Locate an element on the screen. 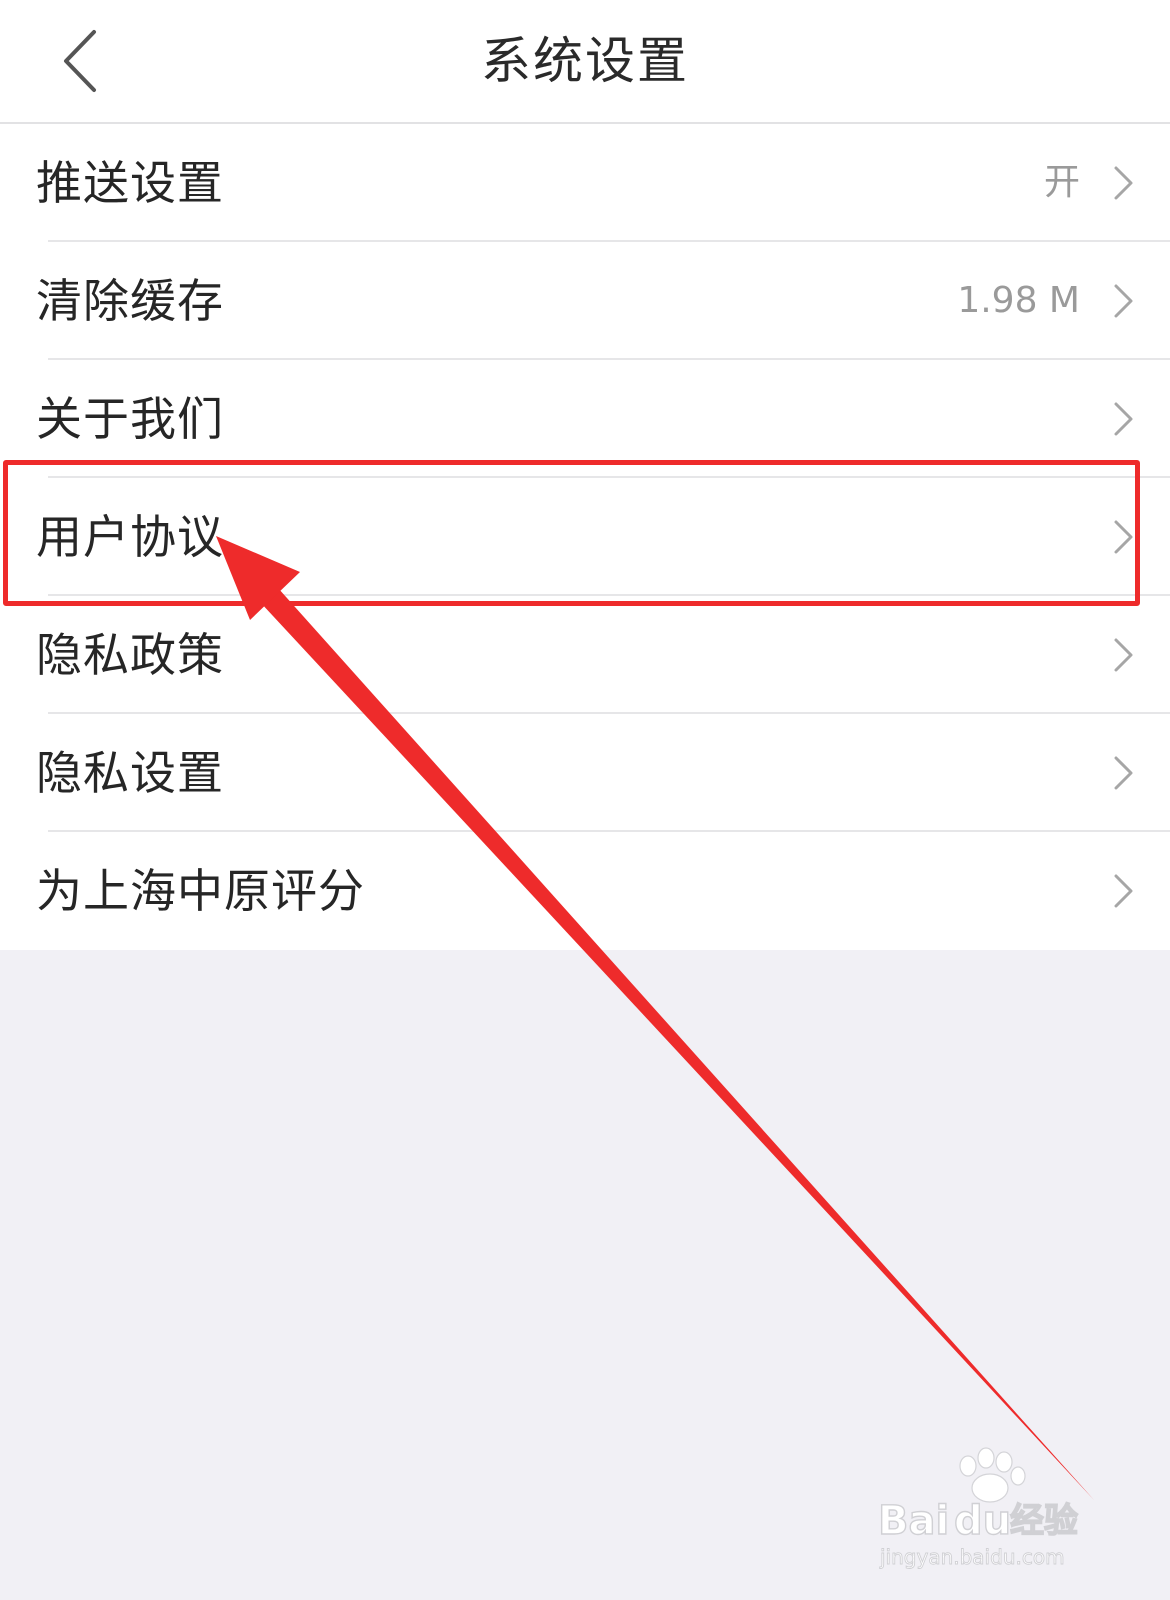 The width and height of the screenshot is (1170, 1600). settings-row-about-us: 关于我们 is located at coordinates (585, 419).